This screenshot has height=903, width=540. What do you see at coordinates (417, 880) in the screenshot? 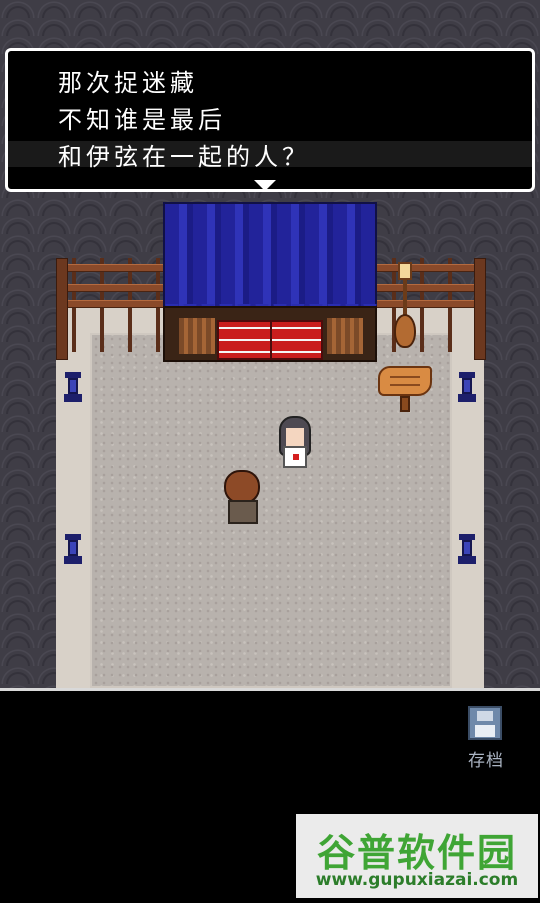
I see `watermark-url: www.gupuxiazai.com` at bounding box center [417, 880].